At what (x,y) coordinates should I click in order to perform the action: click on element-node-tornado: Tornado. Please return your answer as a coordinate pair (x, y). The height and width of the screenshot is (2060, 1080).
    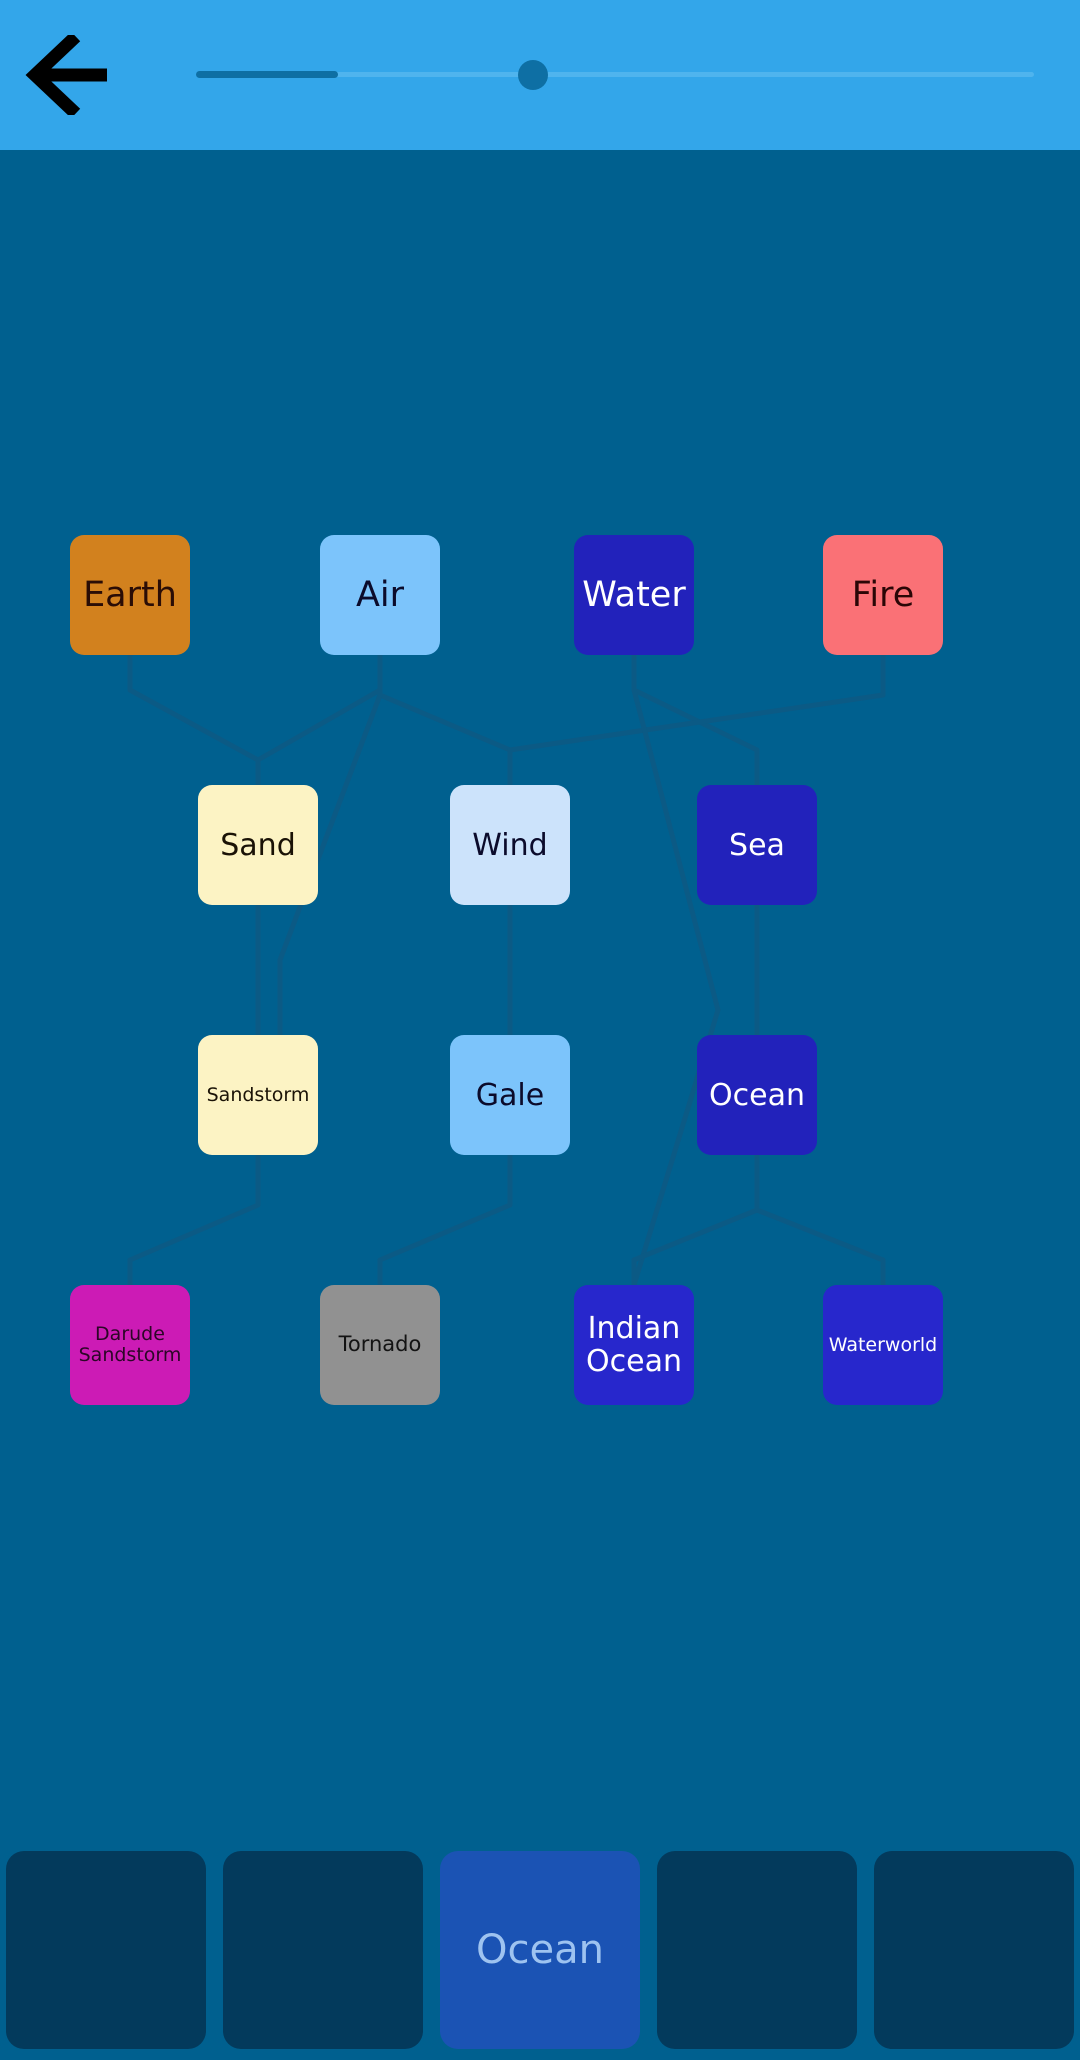
    Looking at the image, I should click on (380, 1345).